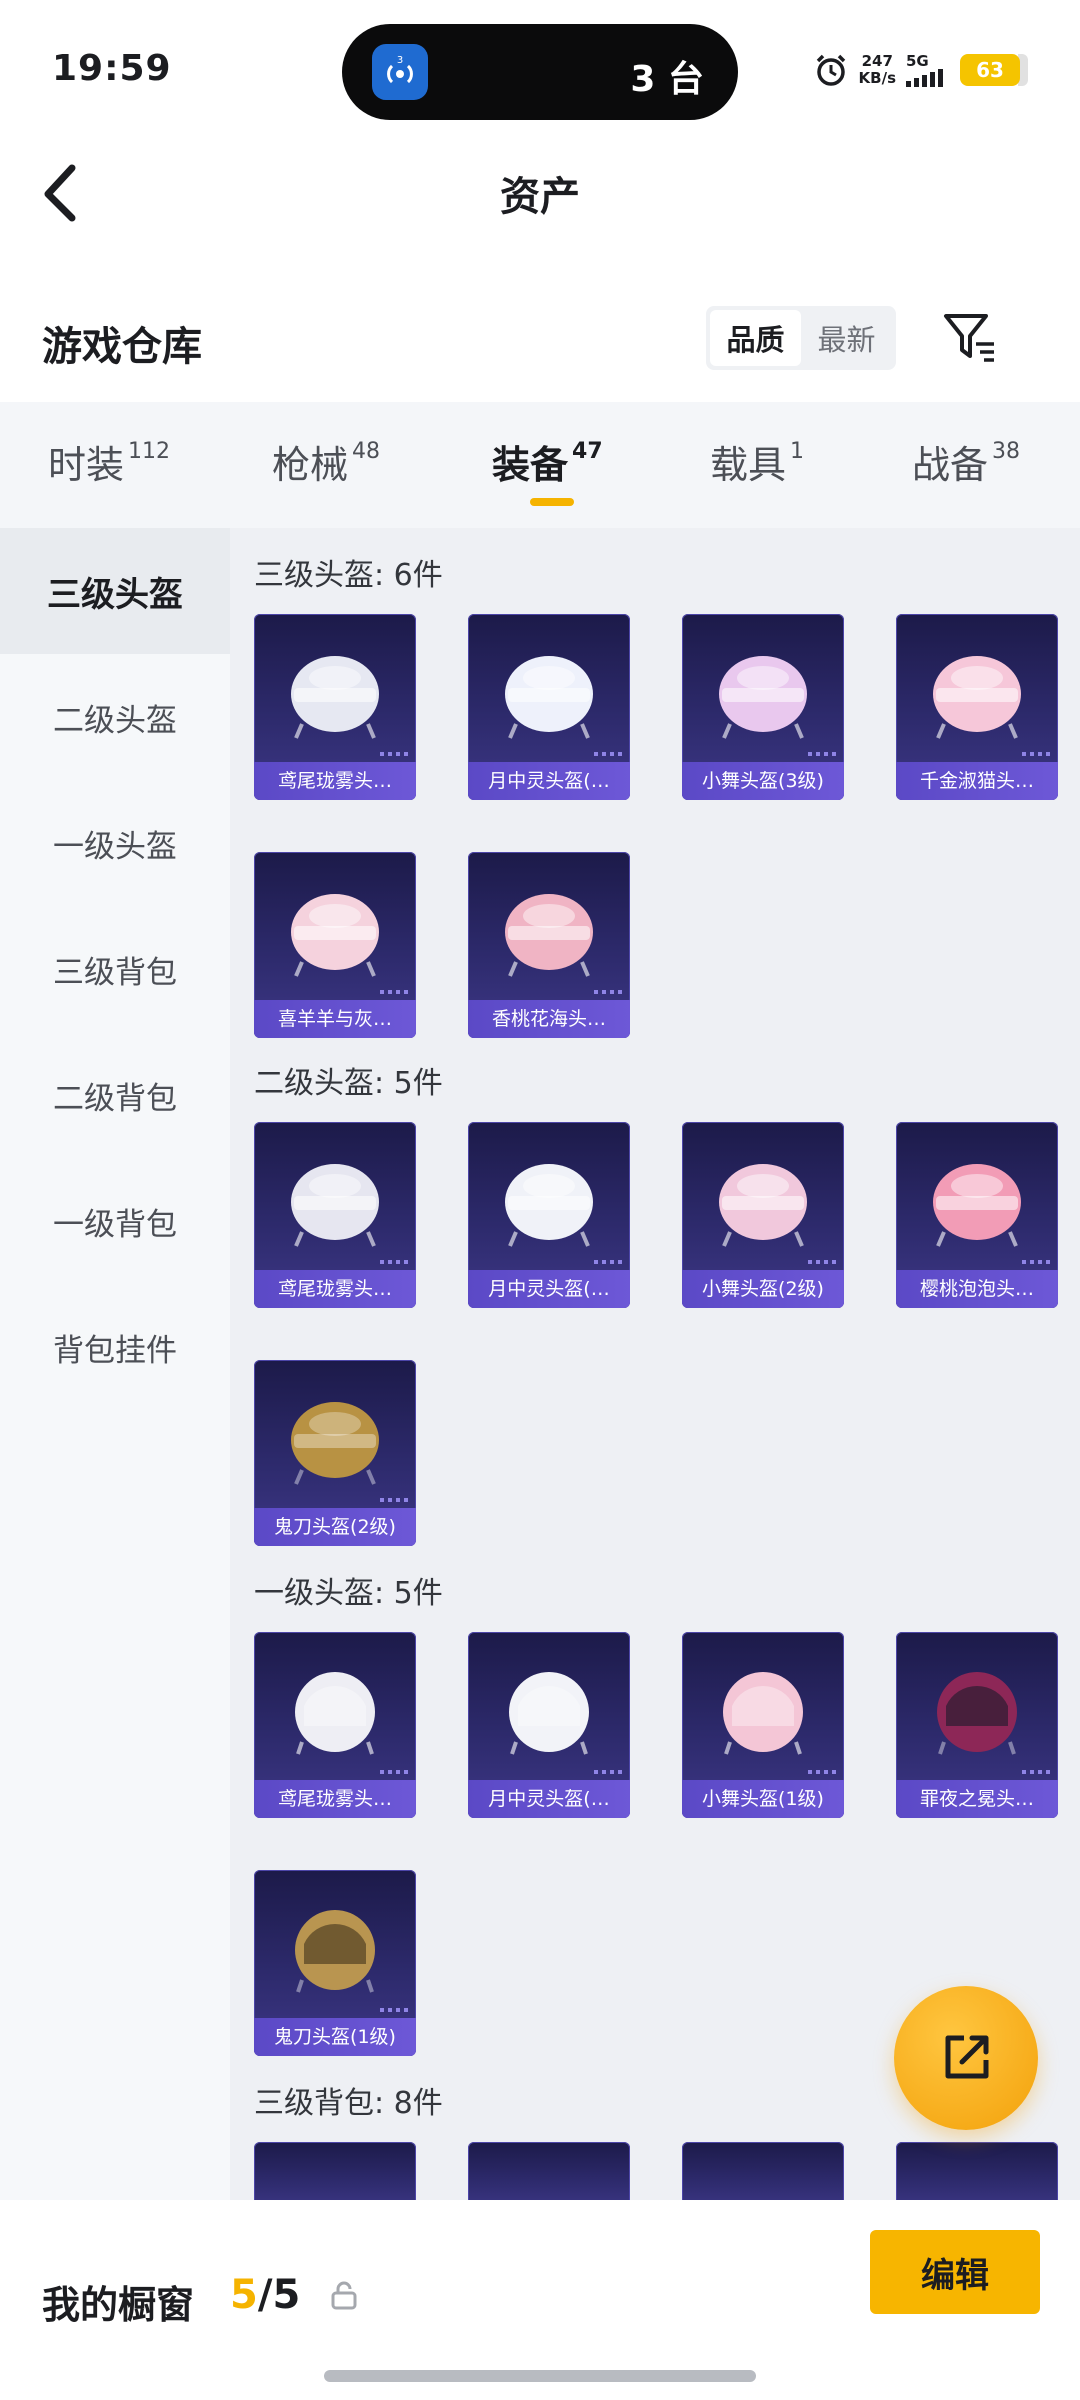 This screenshot has width=1080, height=2400. Describe the element at coordinates (547, 461) in the screenshot. I see `tab-equipment: 装备 47` at that location.